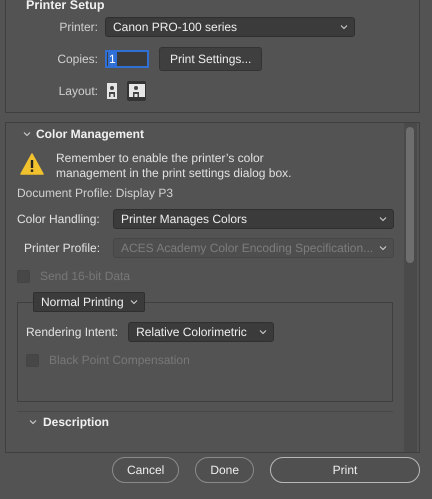 The width and height of the screenshot is (432, 499). What do you see at coordinates (174, 166) in the screenshot?
I see `warning-message: Remember to enable the printer’s color management in the print settings dialog box.` at bounding box center [174, 166].